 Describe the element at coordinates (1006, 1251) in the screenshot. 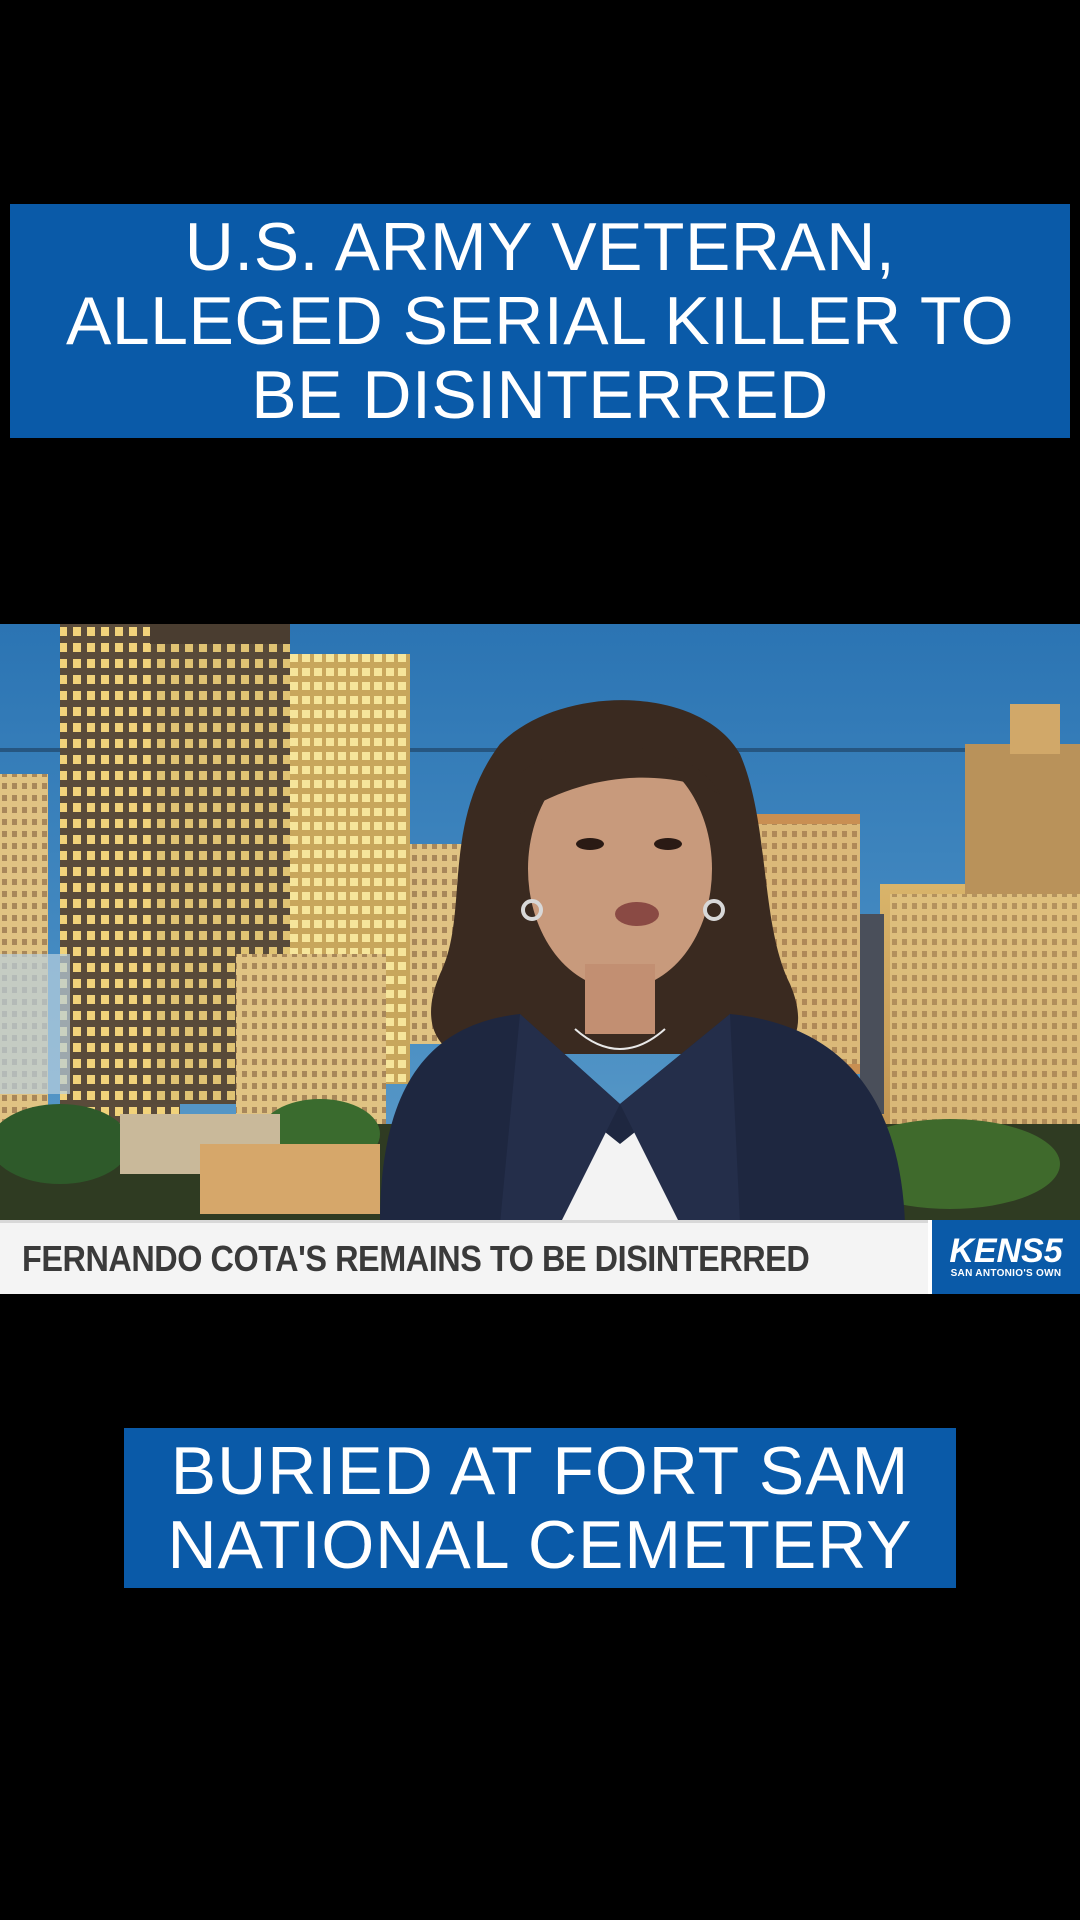

I see `station-logo-brand: KENS5` at that location.